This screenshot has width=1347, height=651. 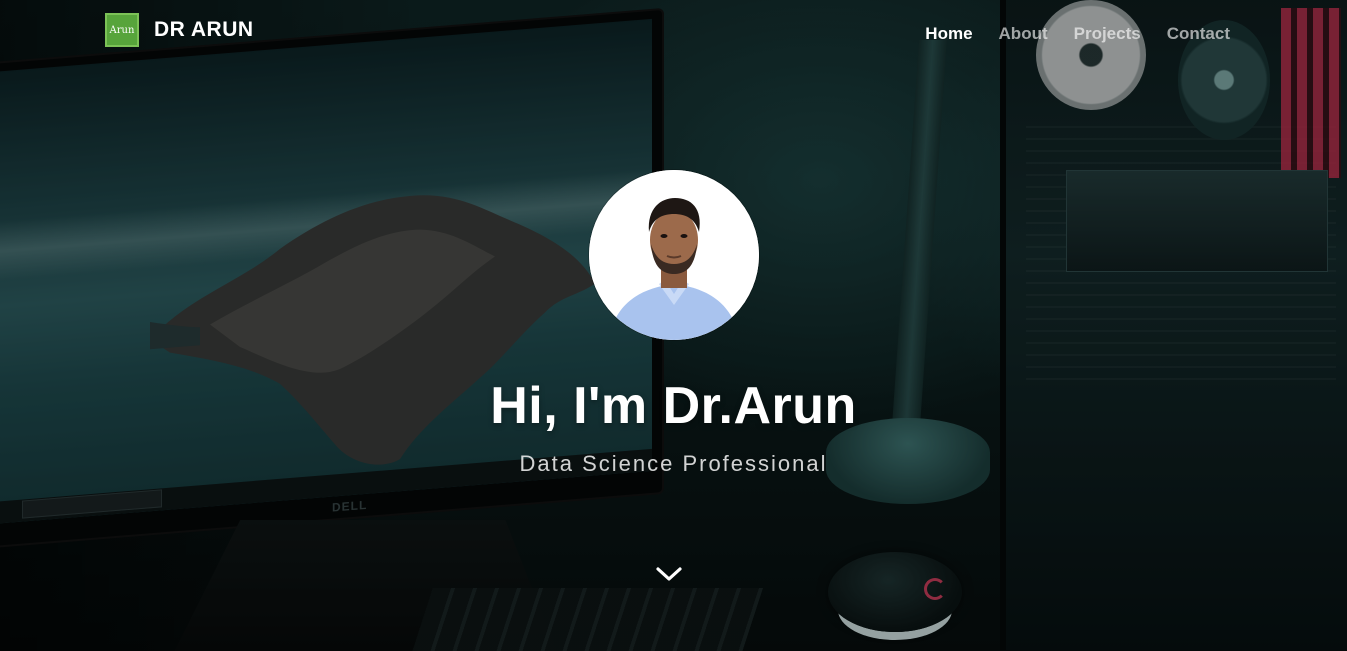 I want to click on brand: Arun DR ARUN, so click(x=179, y=30).